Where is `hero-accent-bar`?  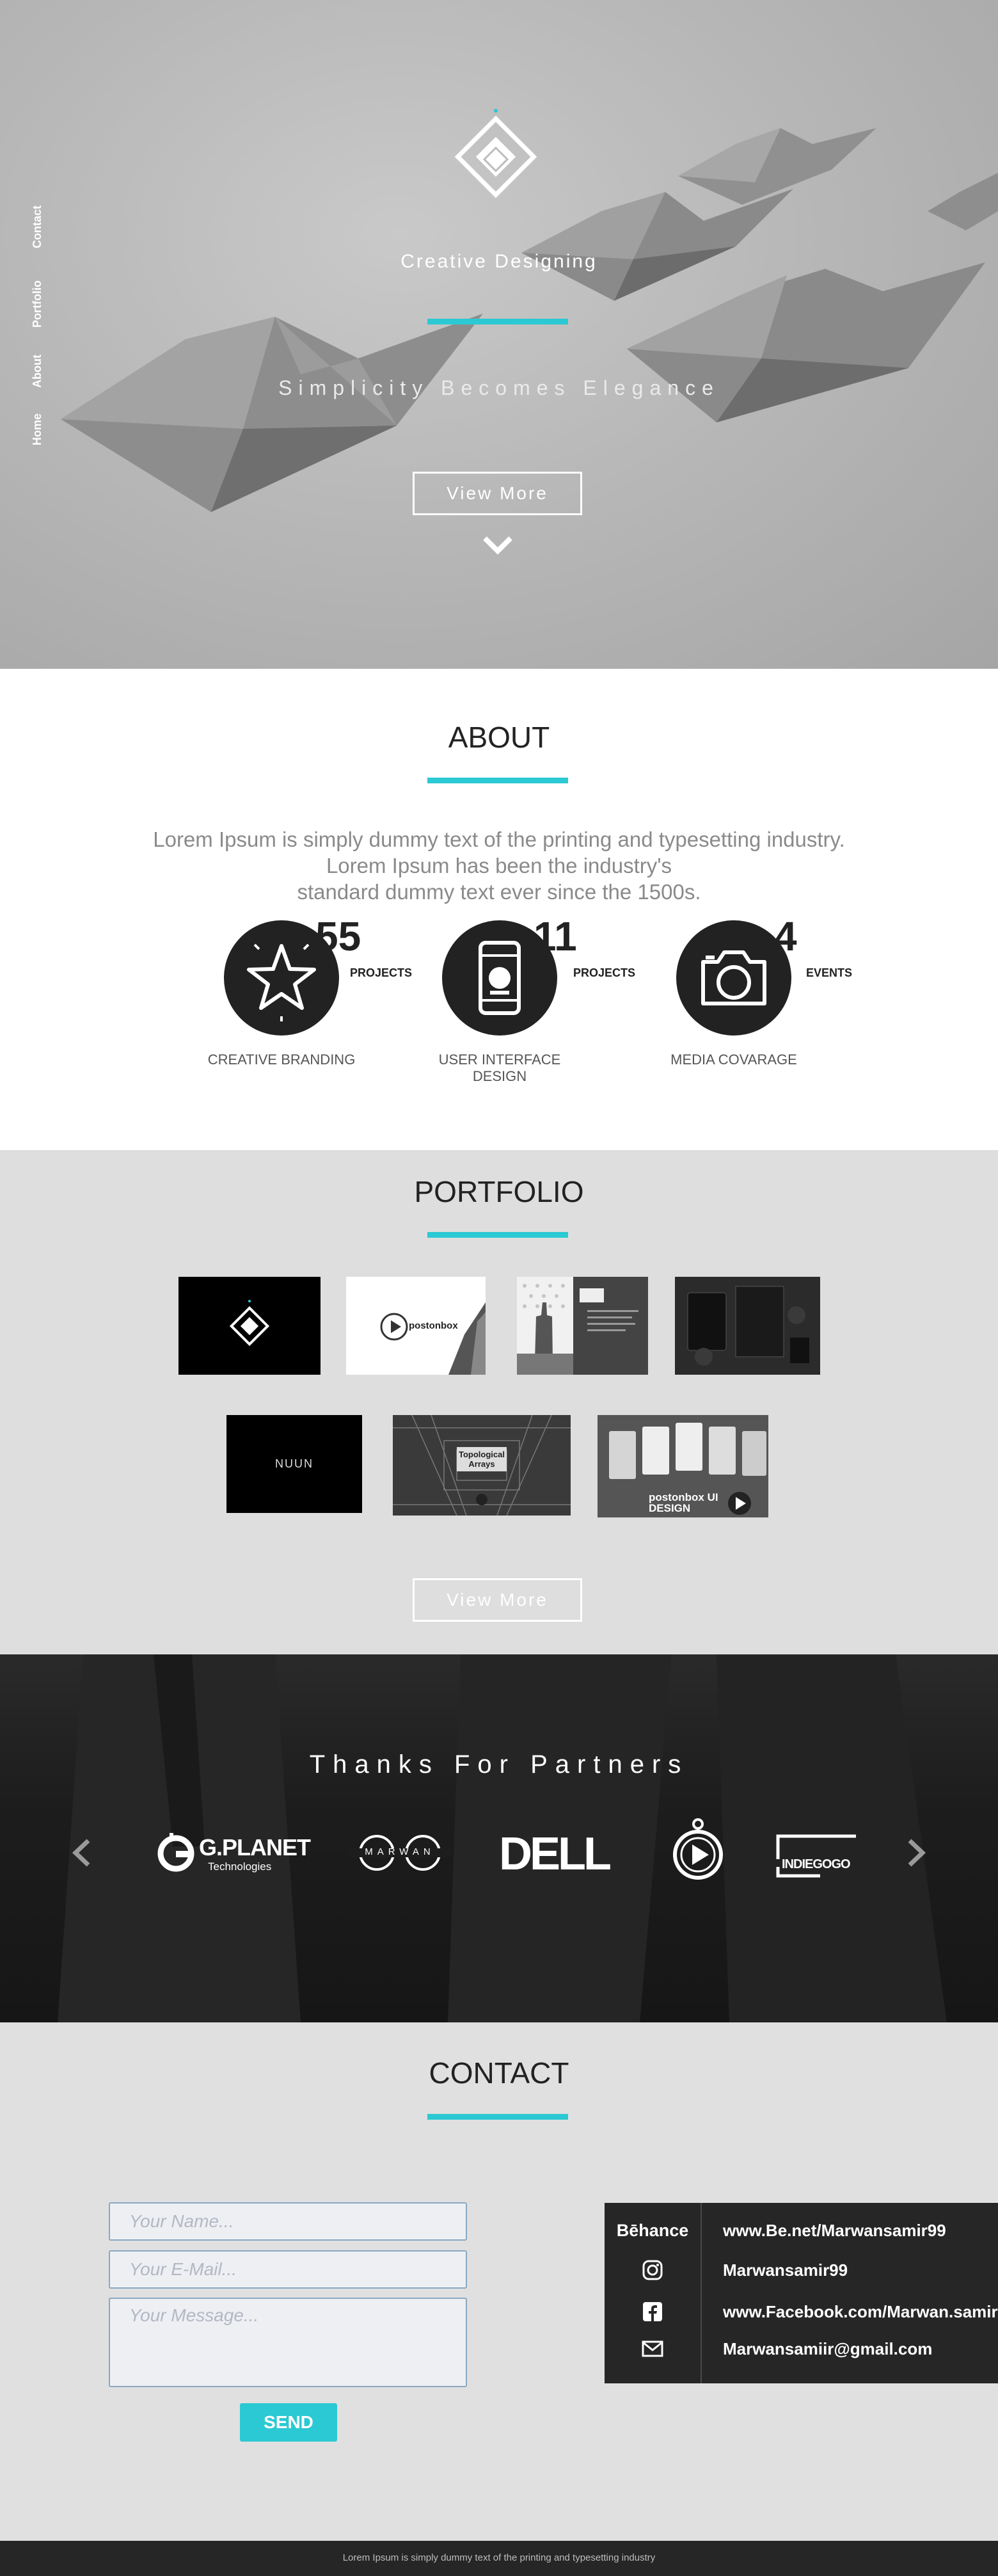 hero-accent-bar is located at coordinates (497, 321).